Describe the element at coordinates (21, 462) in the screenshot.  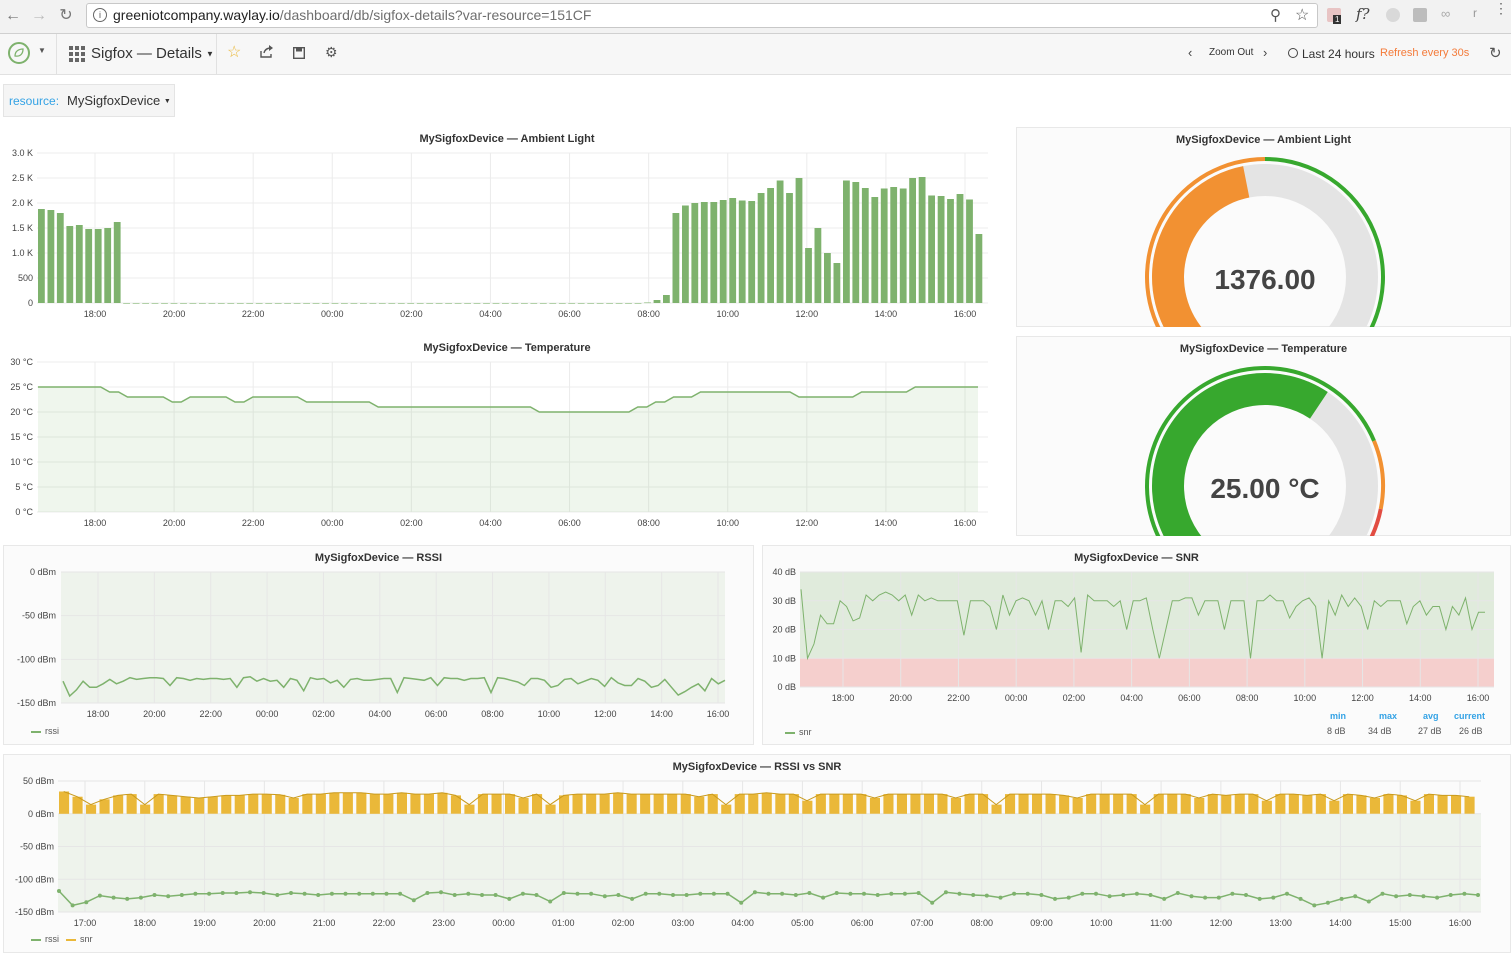
I see `y-tick-label: 10 °C` at that location.